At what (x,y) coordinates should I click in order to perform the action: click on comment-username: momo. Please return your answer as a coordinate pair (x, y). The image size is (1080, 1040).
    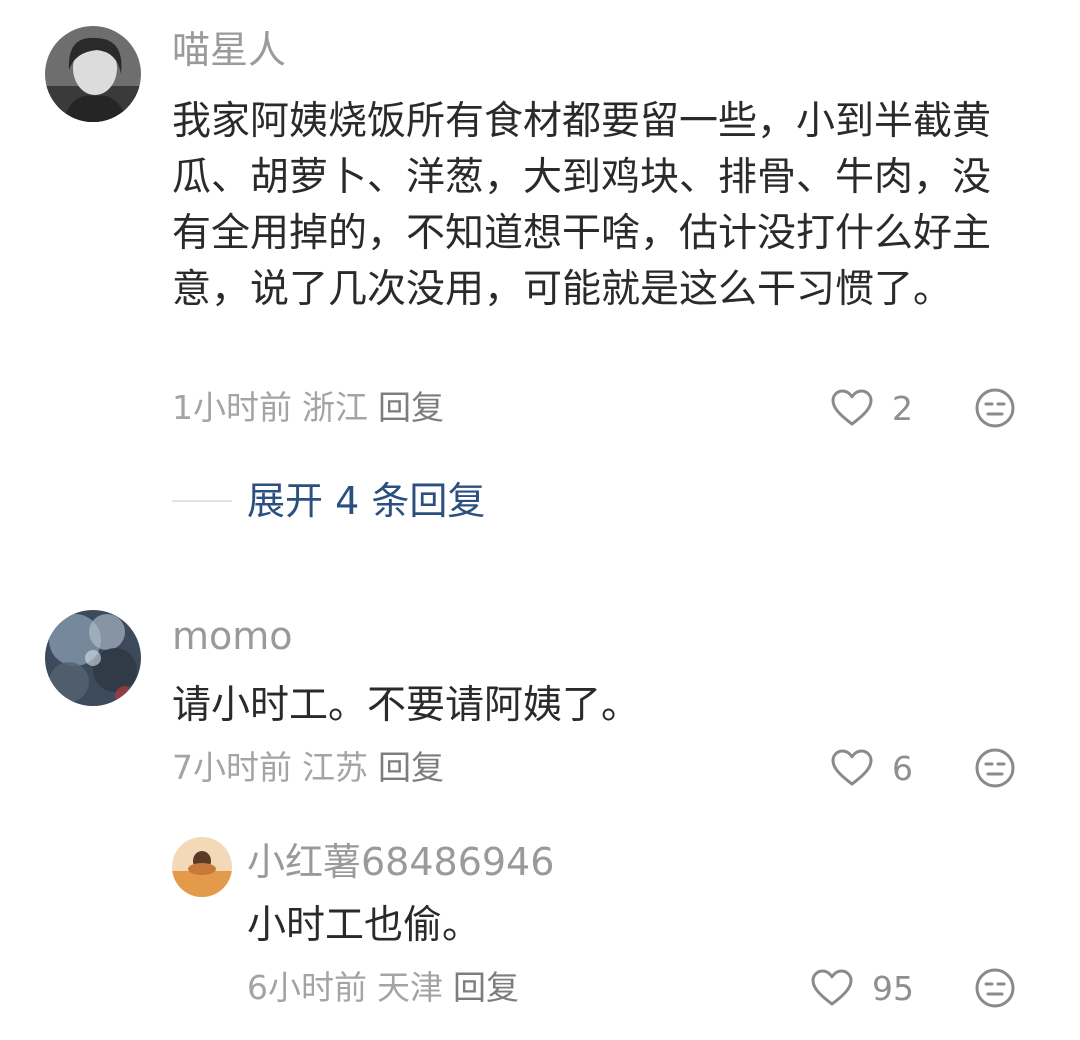
    Looking at the image, I should click on (232, 636).